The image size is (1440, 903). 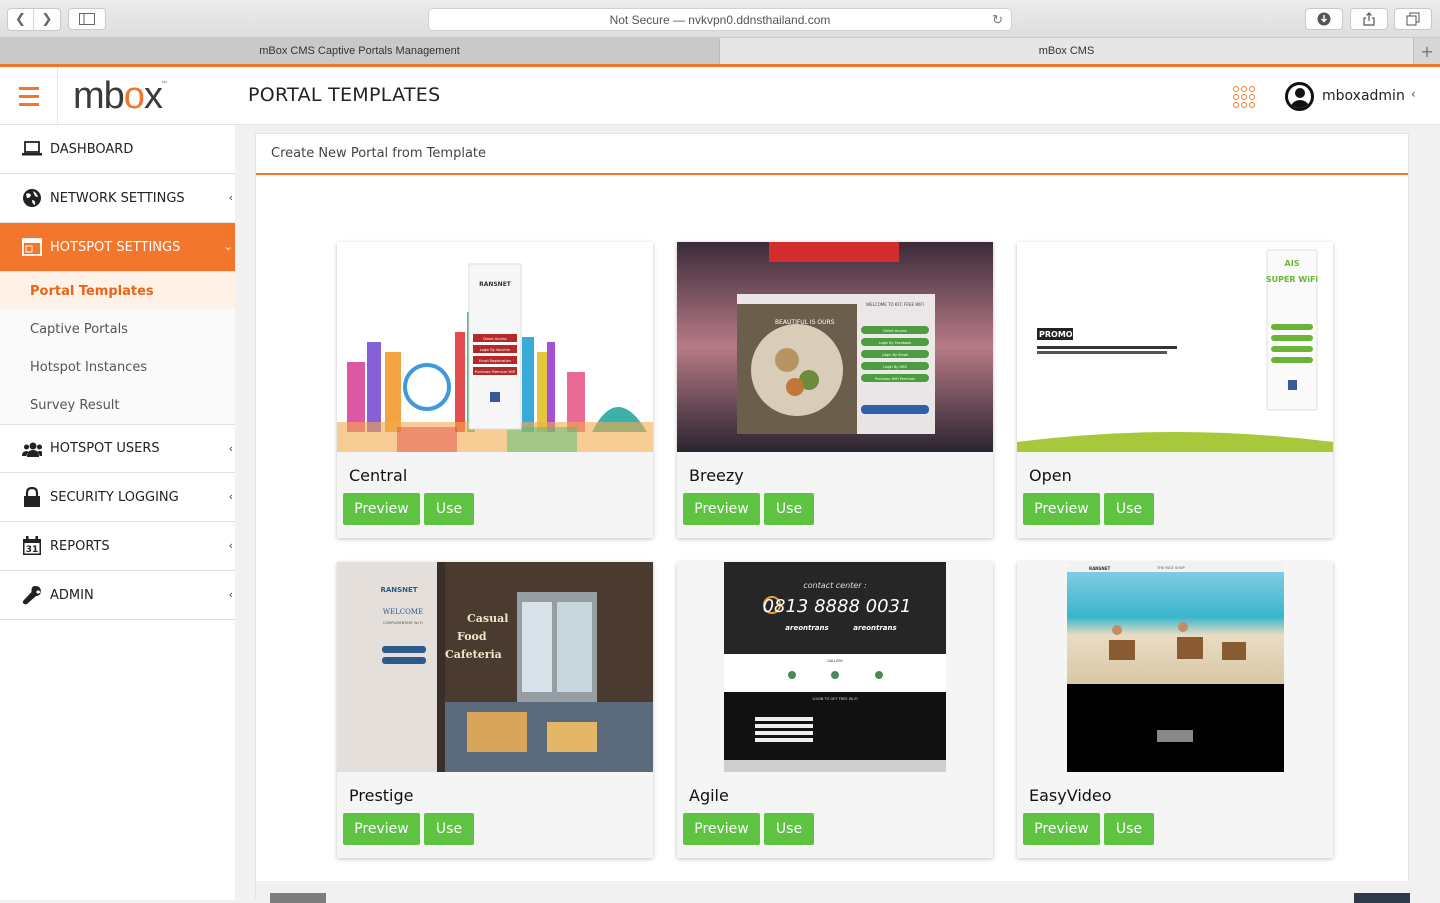 I want to click on globe-icon, so click(x=32, y=198).